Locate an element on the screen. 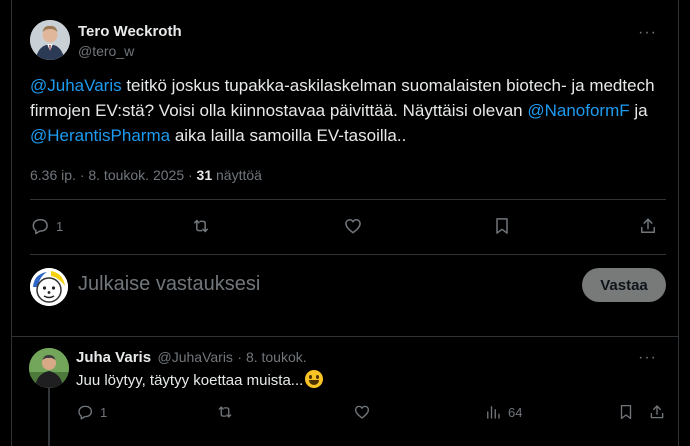  timestamp-link: · 8. toukok. is located at coordinates (271, 357).